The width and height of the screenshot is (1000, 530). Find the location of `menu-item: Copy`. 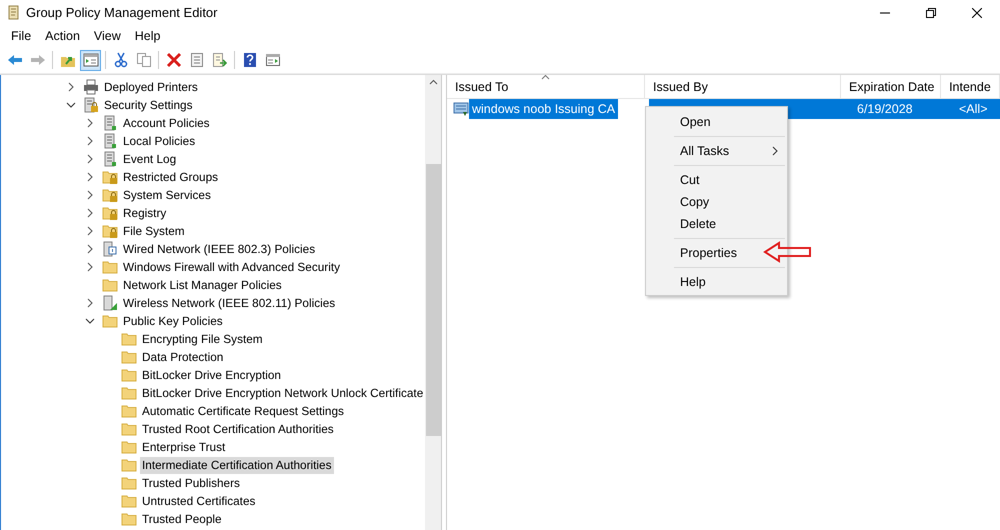

menu-item: Copy is located at coordinates (716, 202).